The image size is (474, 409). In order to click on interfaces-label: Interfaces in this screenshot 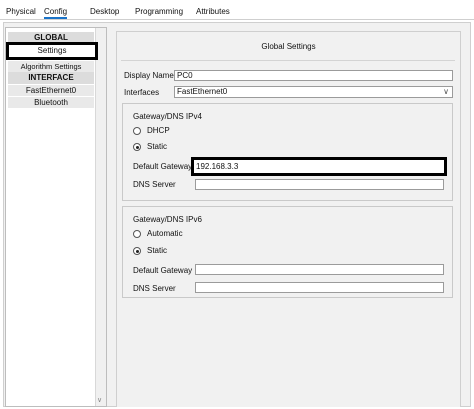, I will do `click(142, 92)`.